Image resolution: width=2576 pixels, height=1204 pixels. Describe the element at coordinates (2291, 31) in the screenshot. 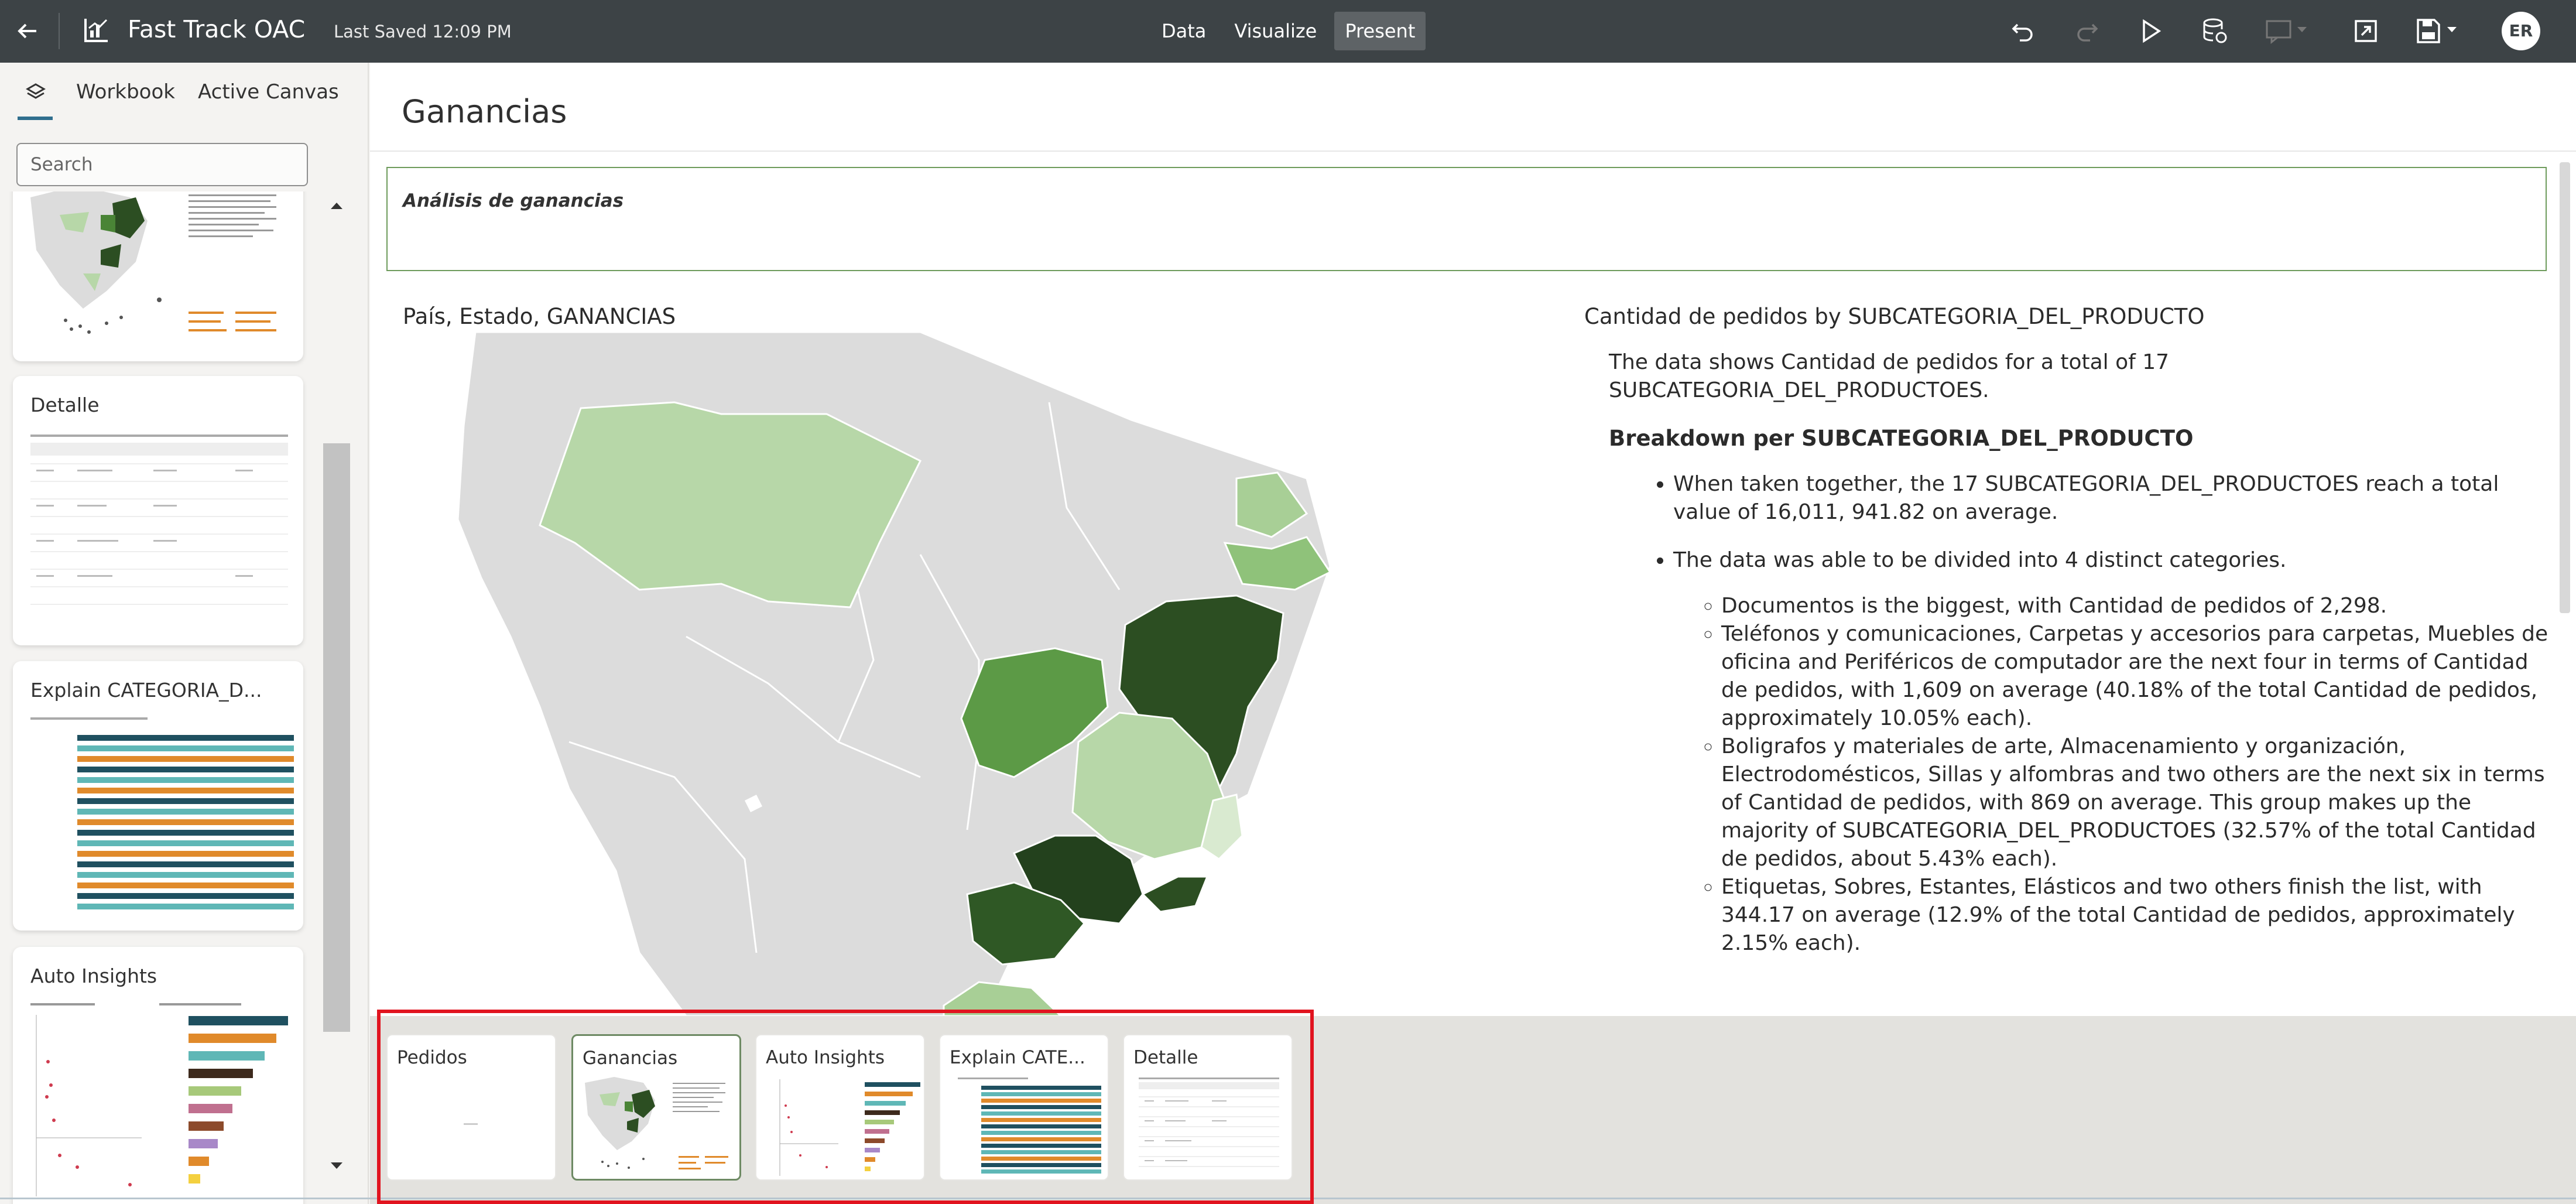

I see `comment-dropdown-icon` at that location.